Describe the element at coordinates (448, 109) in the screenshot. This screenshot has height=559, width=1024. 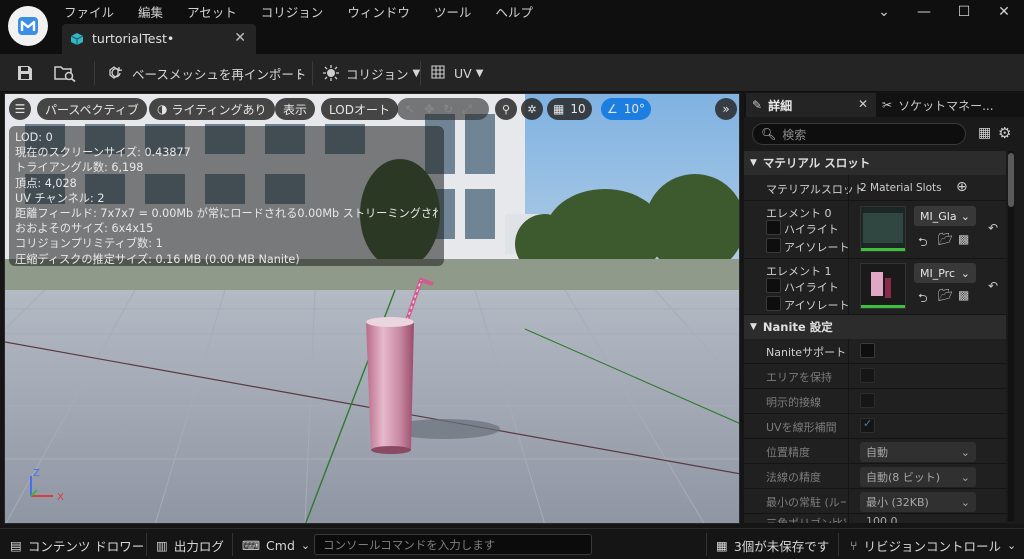
I see `rotate-icon: ↻` at that location.